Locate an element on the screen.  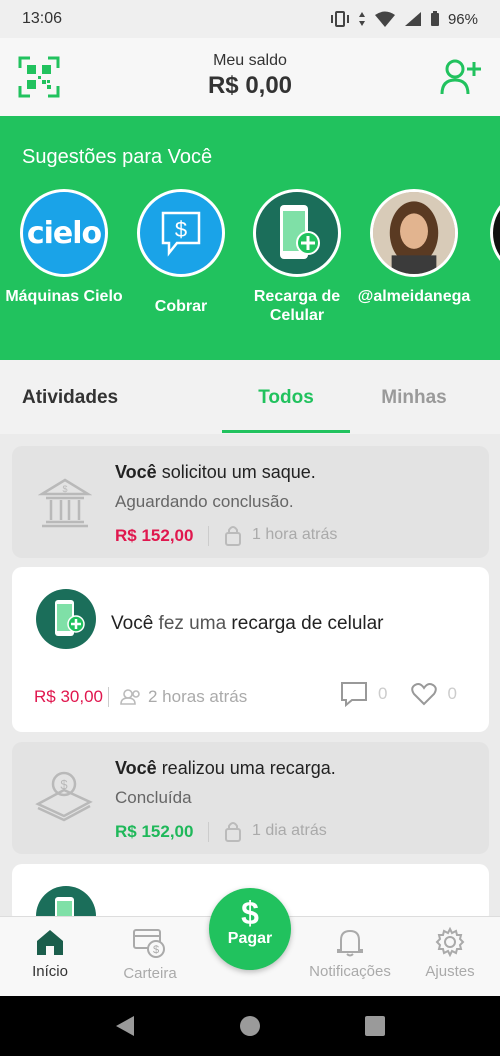
suggestion-partial is located at coordinates (487, 233).